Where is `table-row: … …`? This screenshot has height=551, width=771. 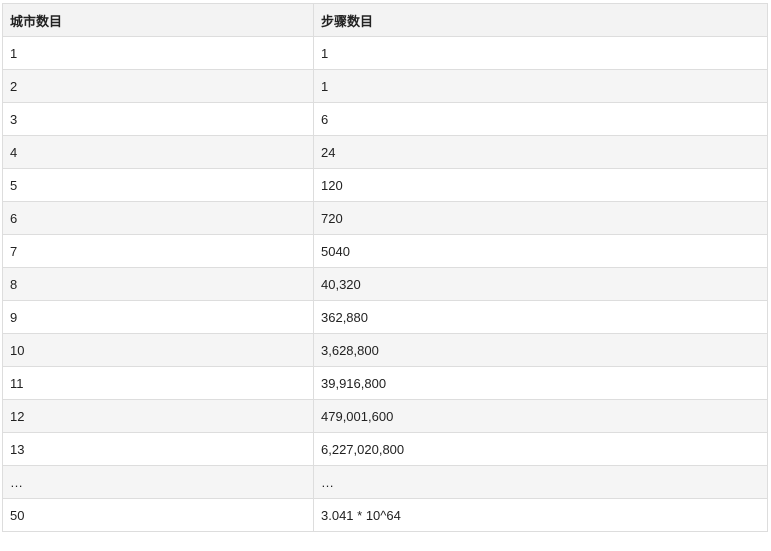
table-row: … … is located at coordinates (385, 482).